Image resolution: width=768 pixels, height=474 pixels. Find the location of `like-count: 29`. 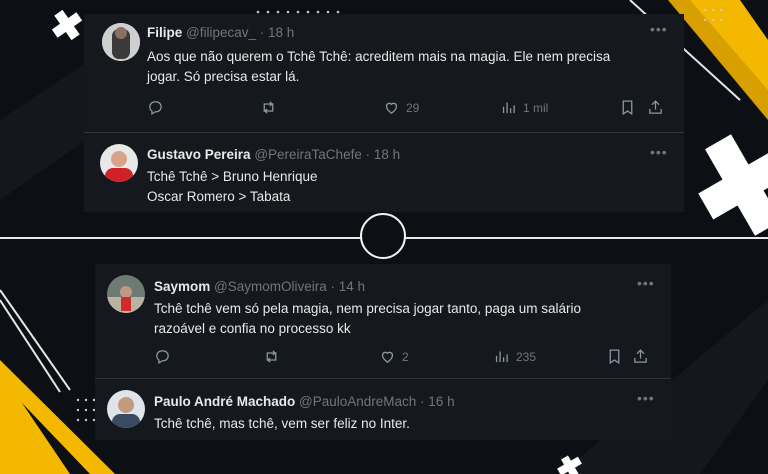

like-count: 29 is located at coordinates (413, 107).